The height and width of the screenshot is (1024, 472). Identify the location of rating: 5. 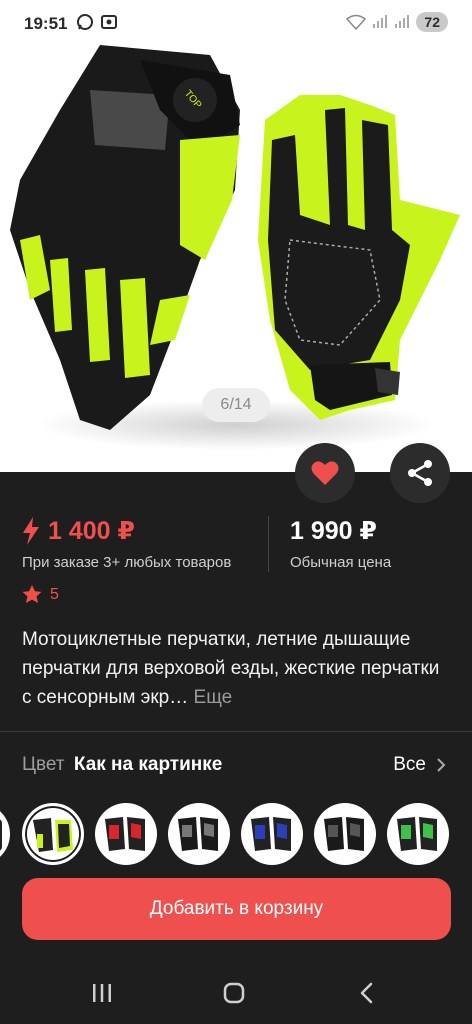
(40, 594).